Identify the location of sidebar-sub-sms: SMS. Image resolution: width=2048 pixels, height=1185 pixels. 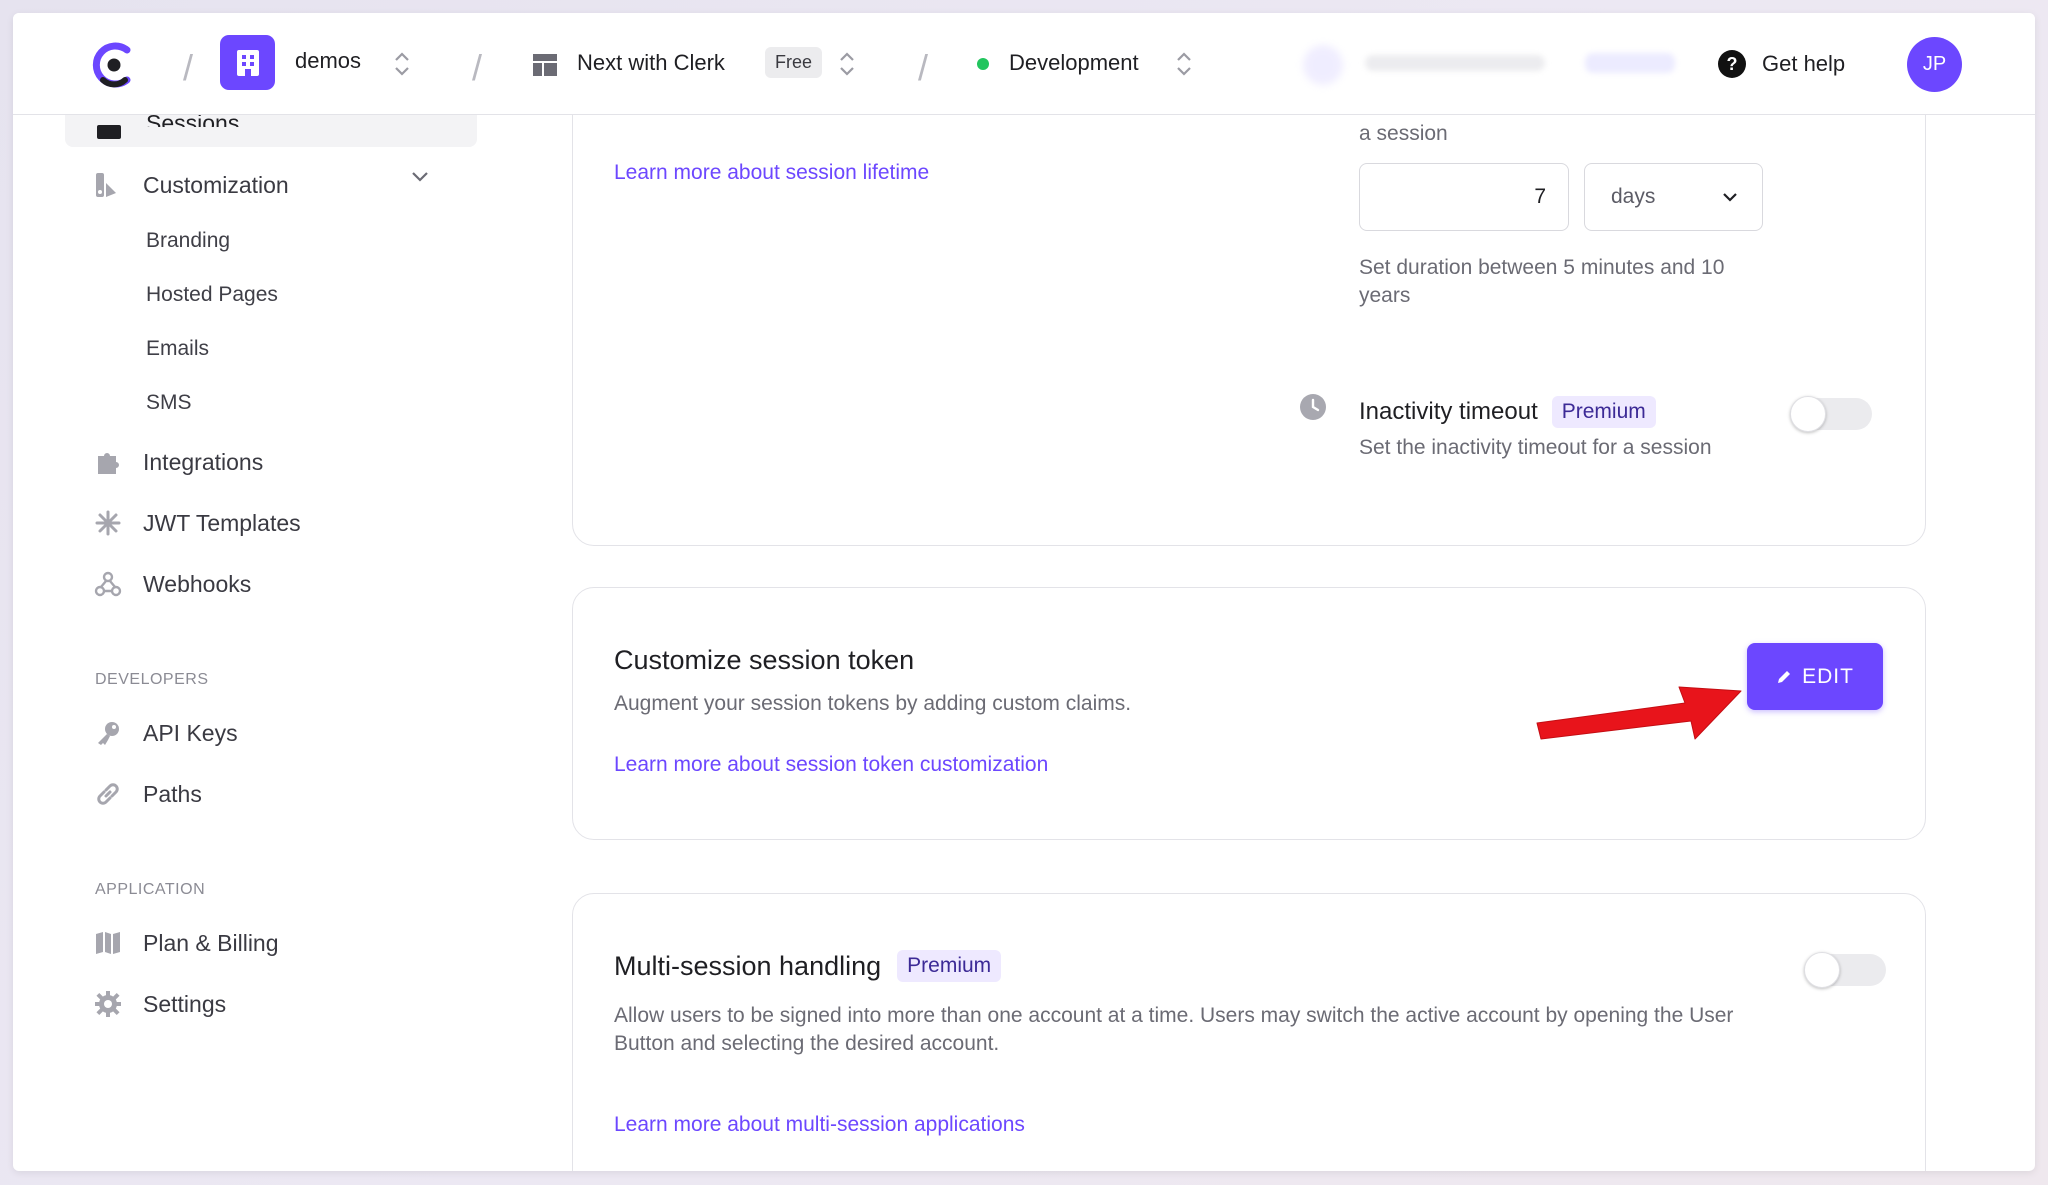
(169, 403).